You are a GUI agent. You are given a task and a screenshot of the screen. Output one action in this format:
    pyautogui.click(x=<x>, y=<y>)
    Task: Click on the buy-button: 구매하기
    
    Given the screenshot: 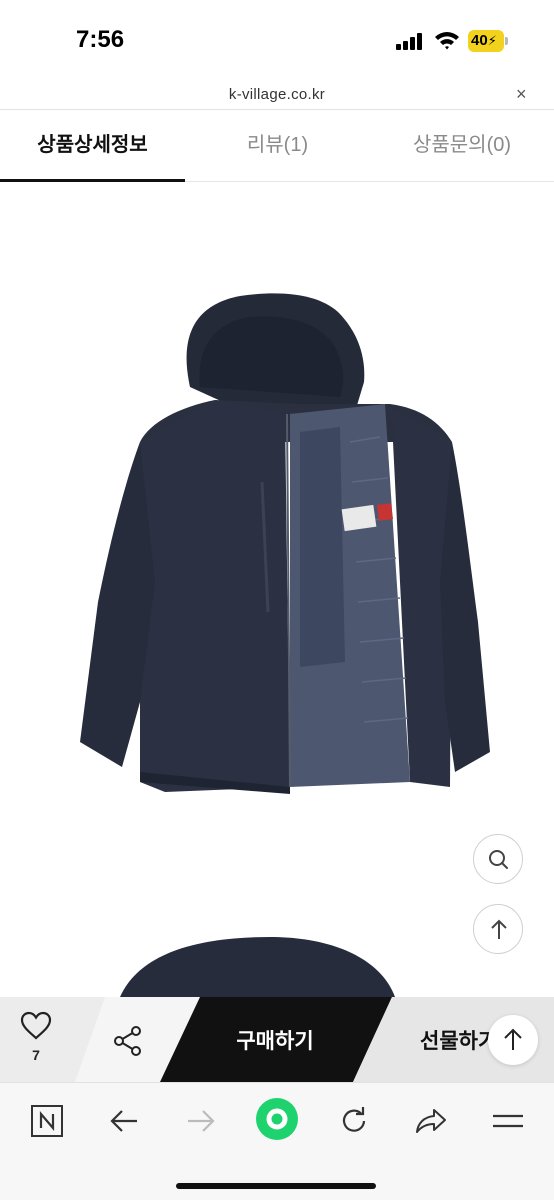 What is the action you would take?
    pyautogui.click(x=275, y=1040)
    